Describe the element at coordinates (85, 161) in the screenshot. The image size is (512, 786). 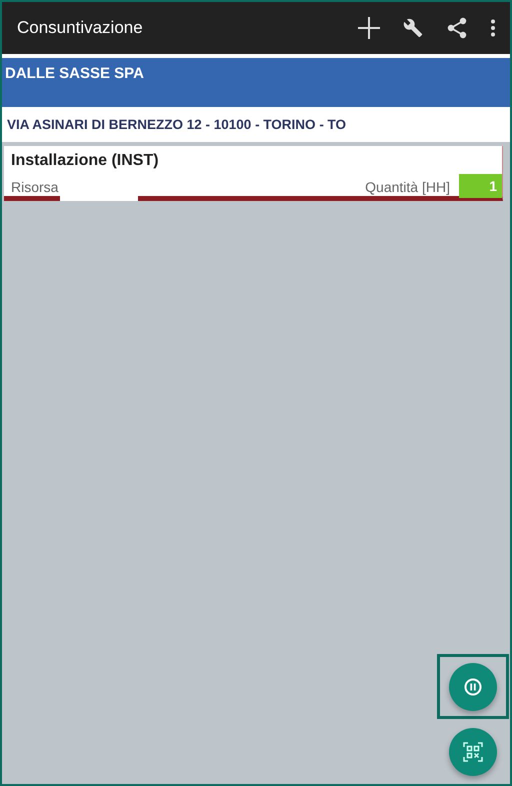
I see `activity-title: Installazione (INST)` at that location.